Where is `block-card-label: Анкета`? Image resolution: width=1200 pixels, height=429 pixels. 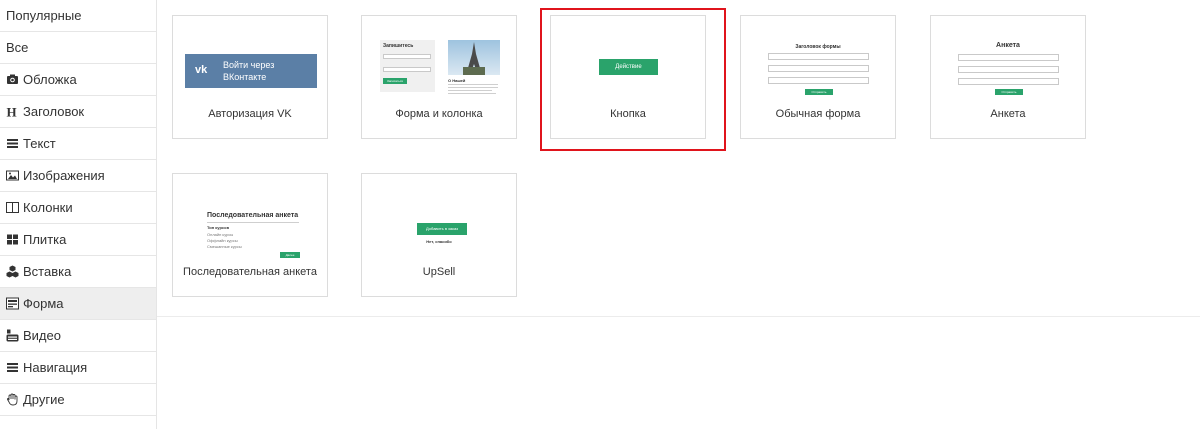
block-card-label: Анкета is located at coordinates (1008, 114).